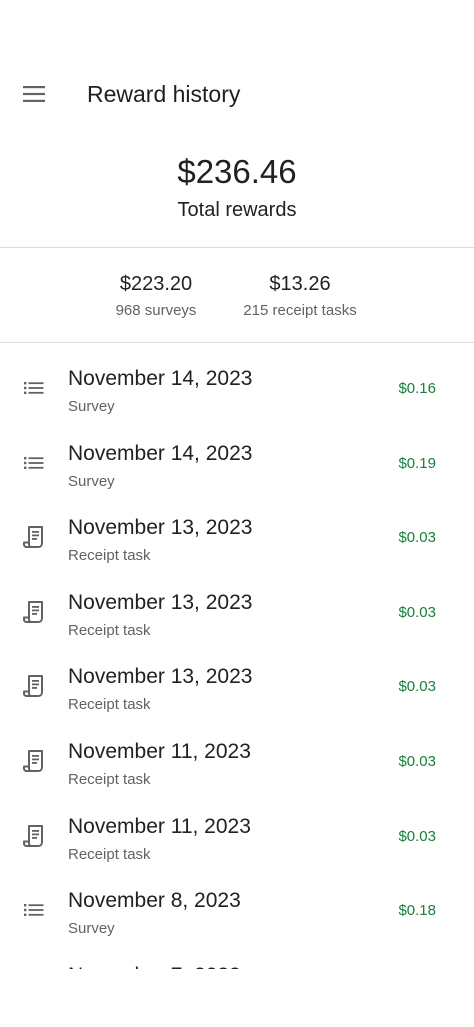  Describe the element at coordinates (237, 171) in the screenshot. I see `total-amount: $236.46` at that location.